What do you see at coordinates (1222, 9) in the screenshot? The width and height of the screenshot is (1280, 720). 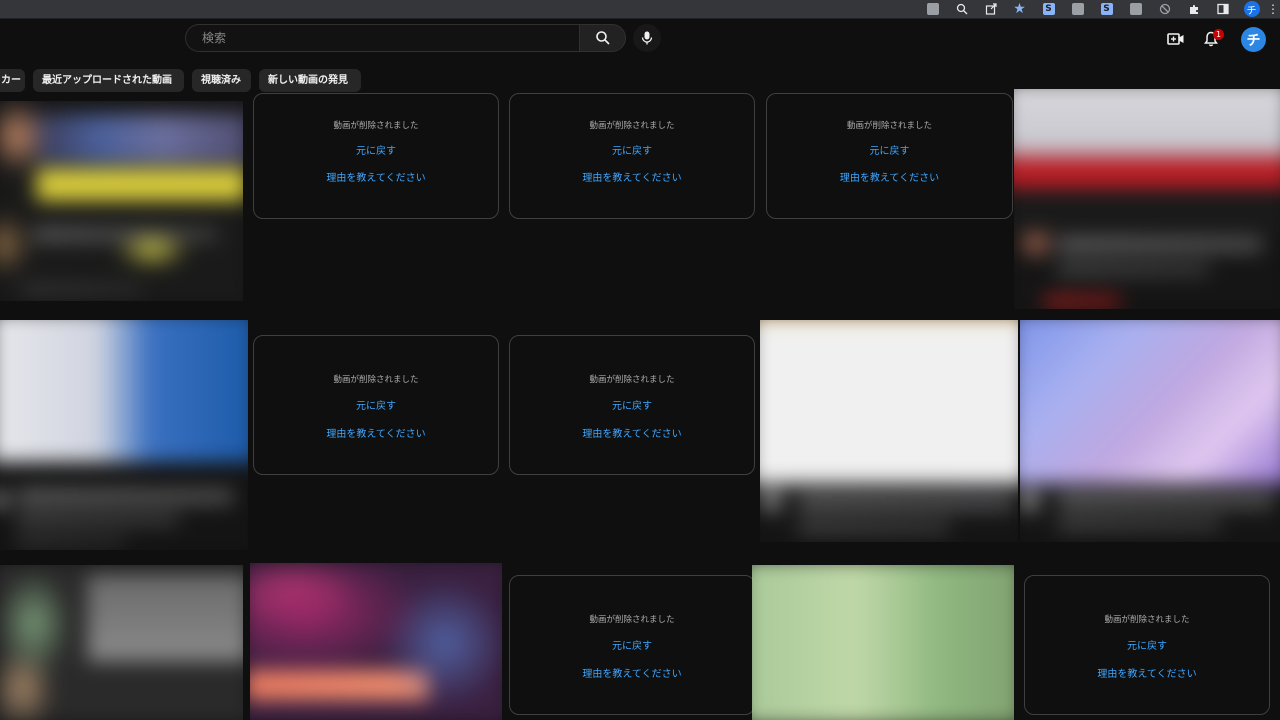 I see `sidepanel-icon` at bounding box center [1222, 9].